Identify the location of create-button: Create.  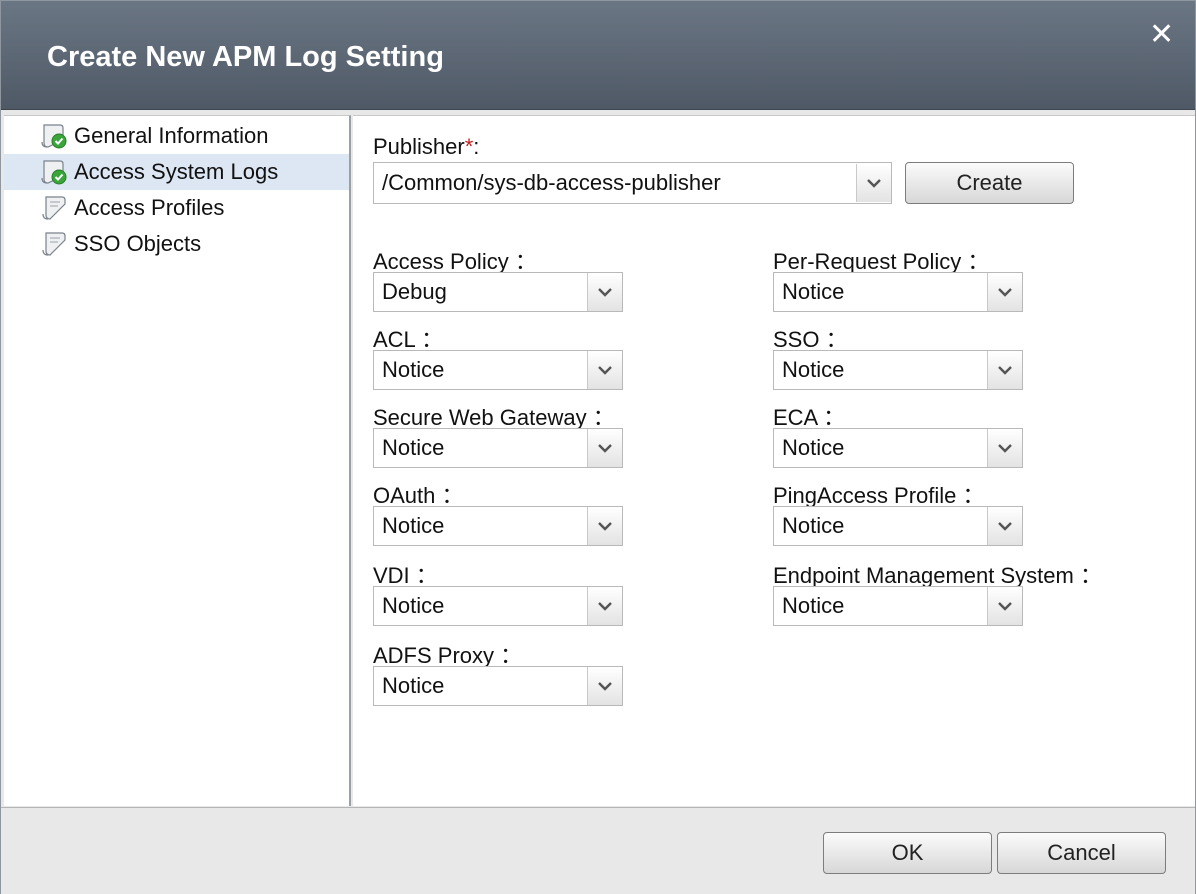
(989, 183).